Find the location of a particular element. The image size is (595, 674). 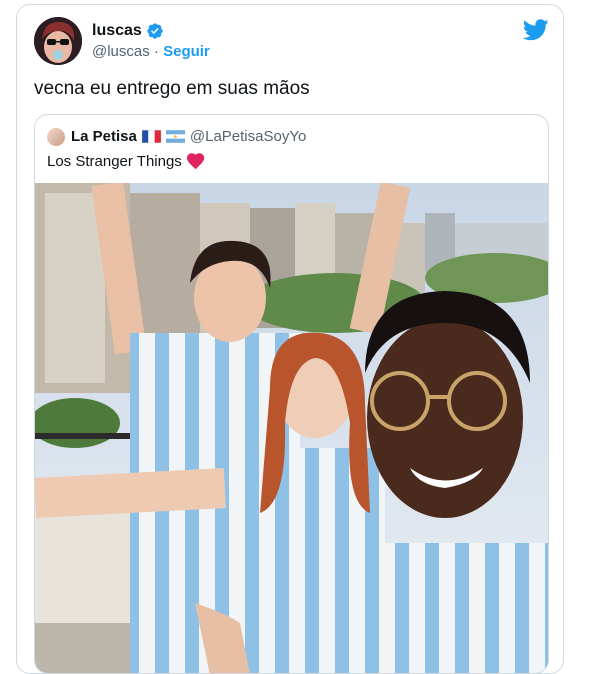

follow-button: Seguir is located at coordinates (186, 51).